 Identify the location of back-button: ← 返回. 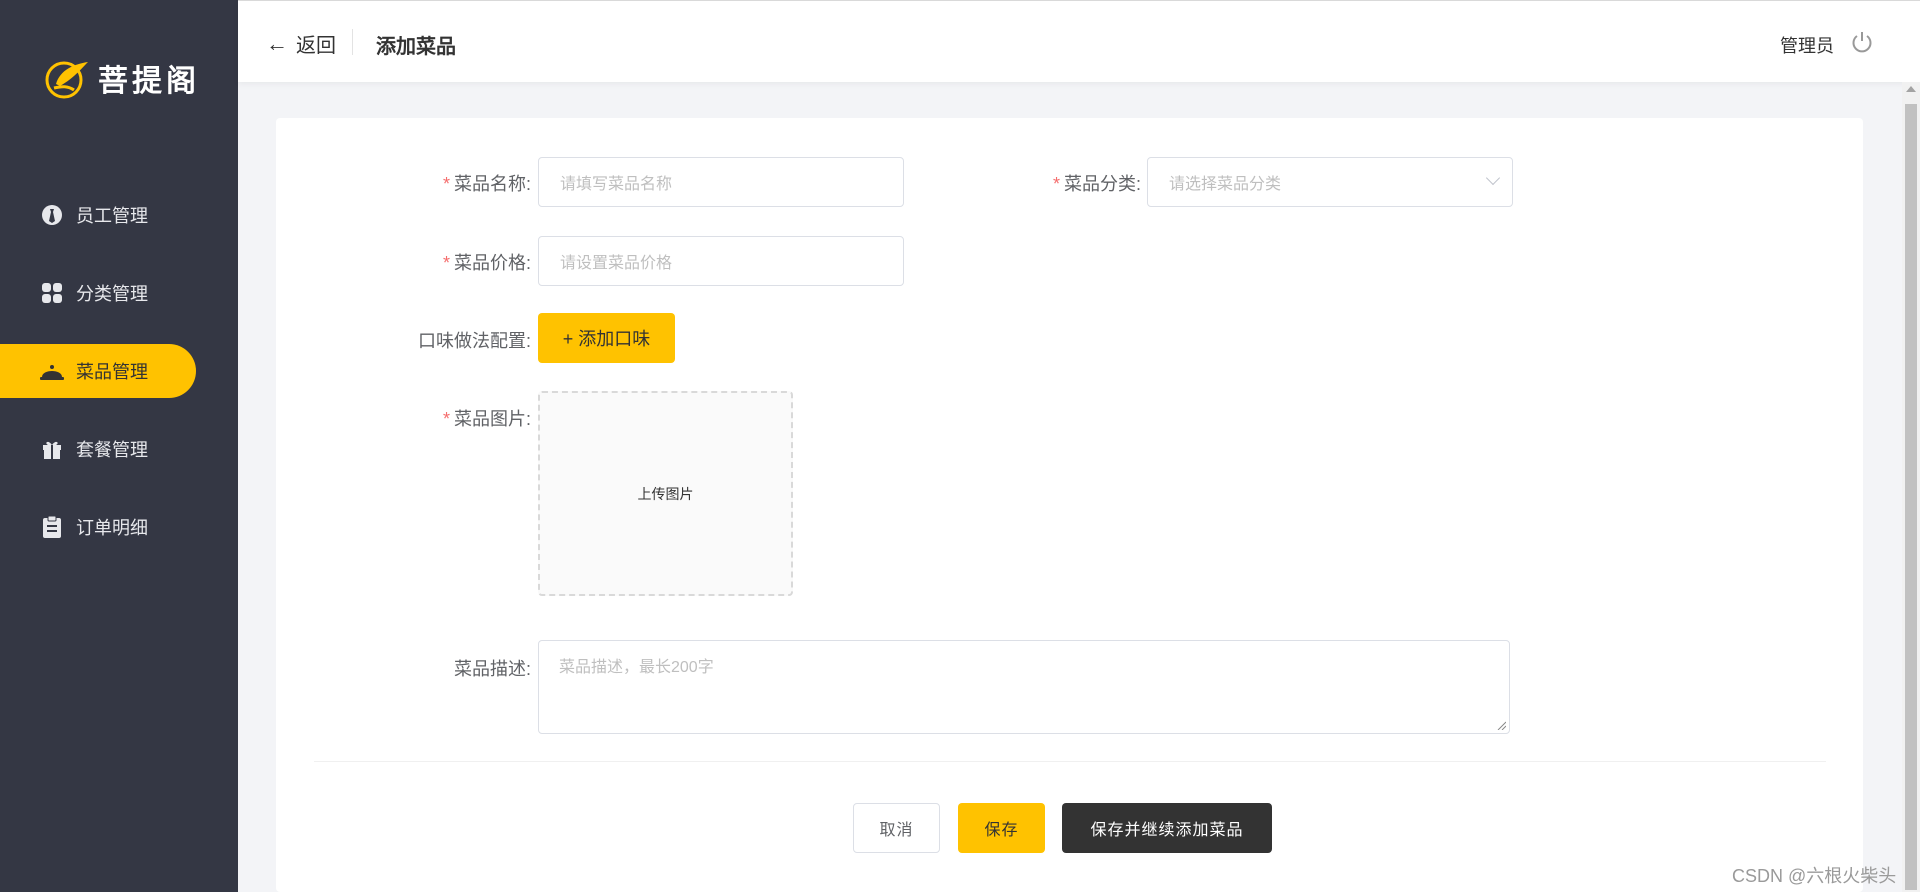
(301, 43).